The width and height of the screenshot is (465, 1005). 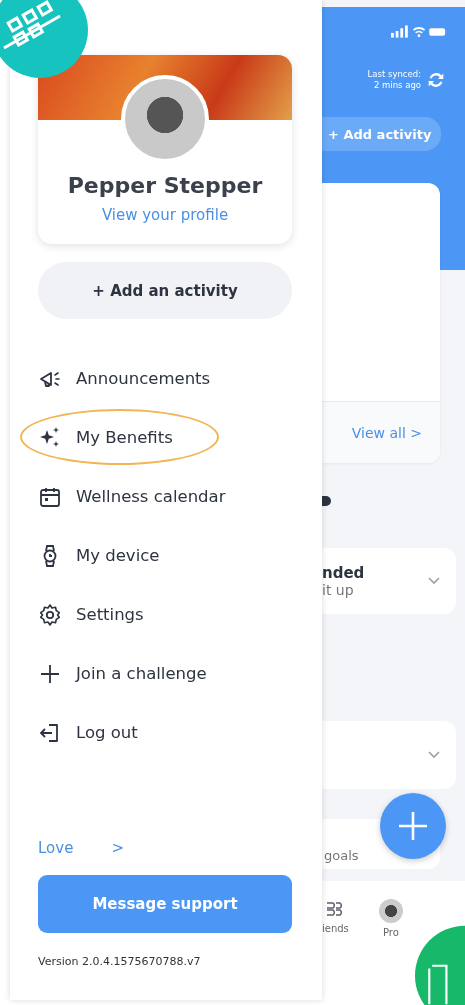 What do you see at coordinates (50, 614) in the screenshot?
I see `settings-icon` at bounding box center [50, 614].